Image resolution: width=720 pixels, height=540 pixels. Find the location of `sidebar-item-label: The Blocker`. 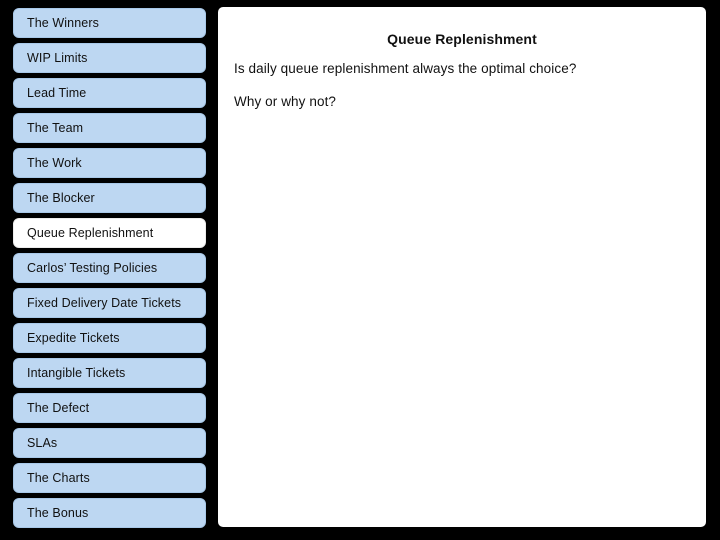

sidebar-item-label: The Blocker is located at coordinates (61, 197).